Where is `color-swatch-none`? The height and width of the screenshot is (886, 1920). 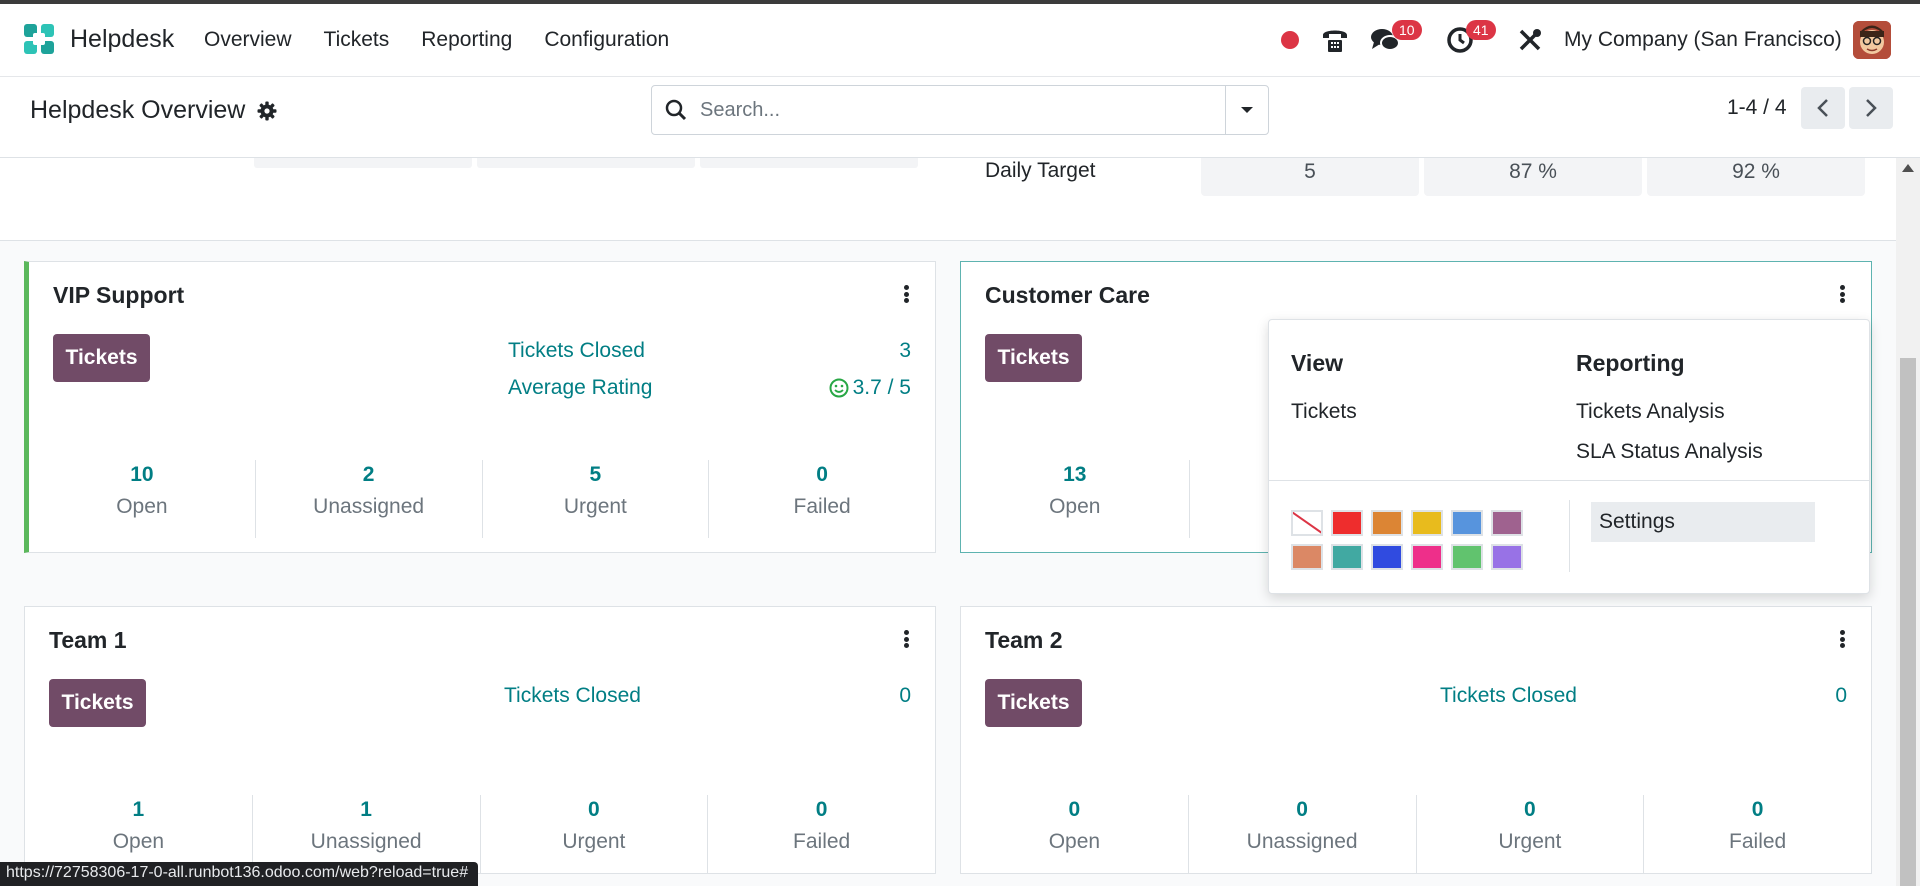
color-swatch-none is located at coordinates (1307, 523).